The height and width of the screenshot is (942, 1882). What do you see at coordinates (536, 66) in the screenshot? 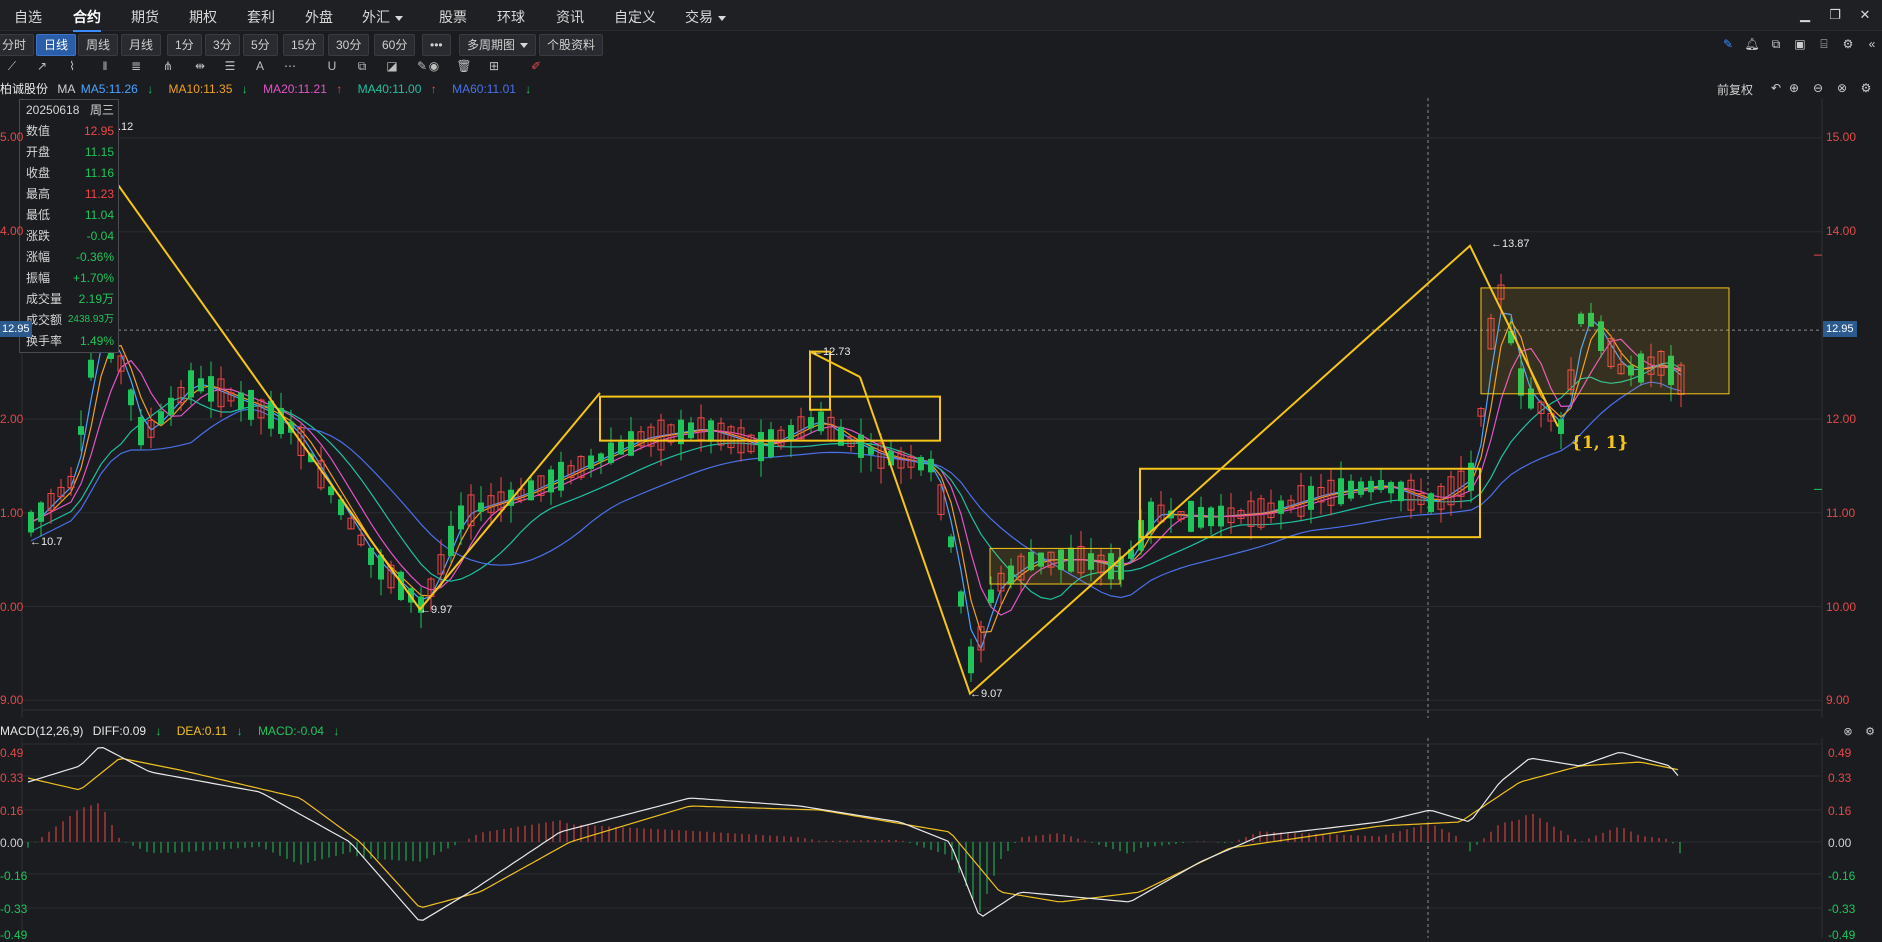
I see `ruler-icon: ✐` at bounding box center [536, 66].